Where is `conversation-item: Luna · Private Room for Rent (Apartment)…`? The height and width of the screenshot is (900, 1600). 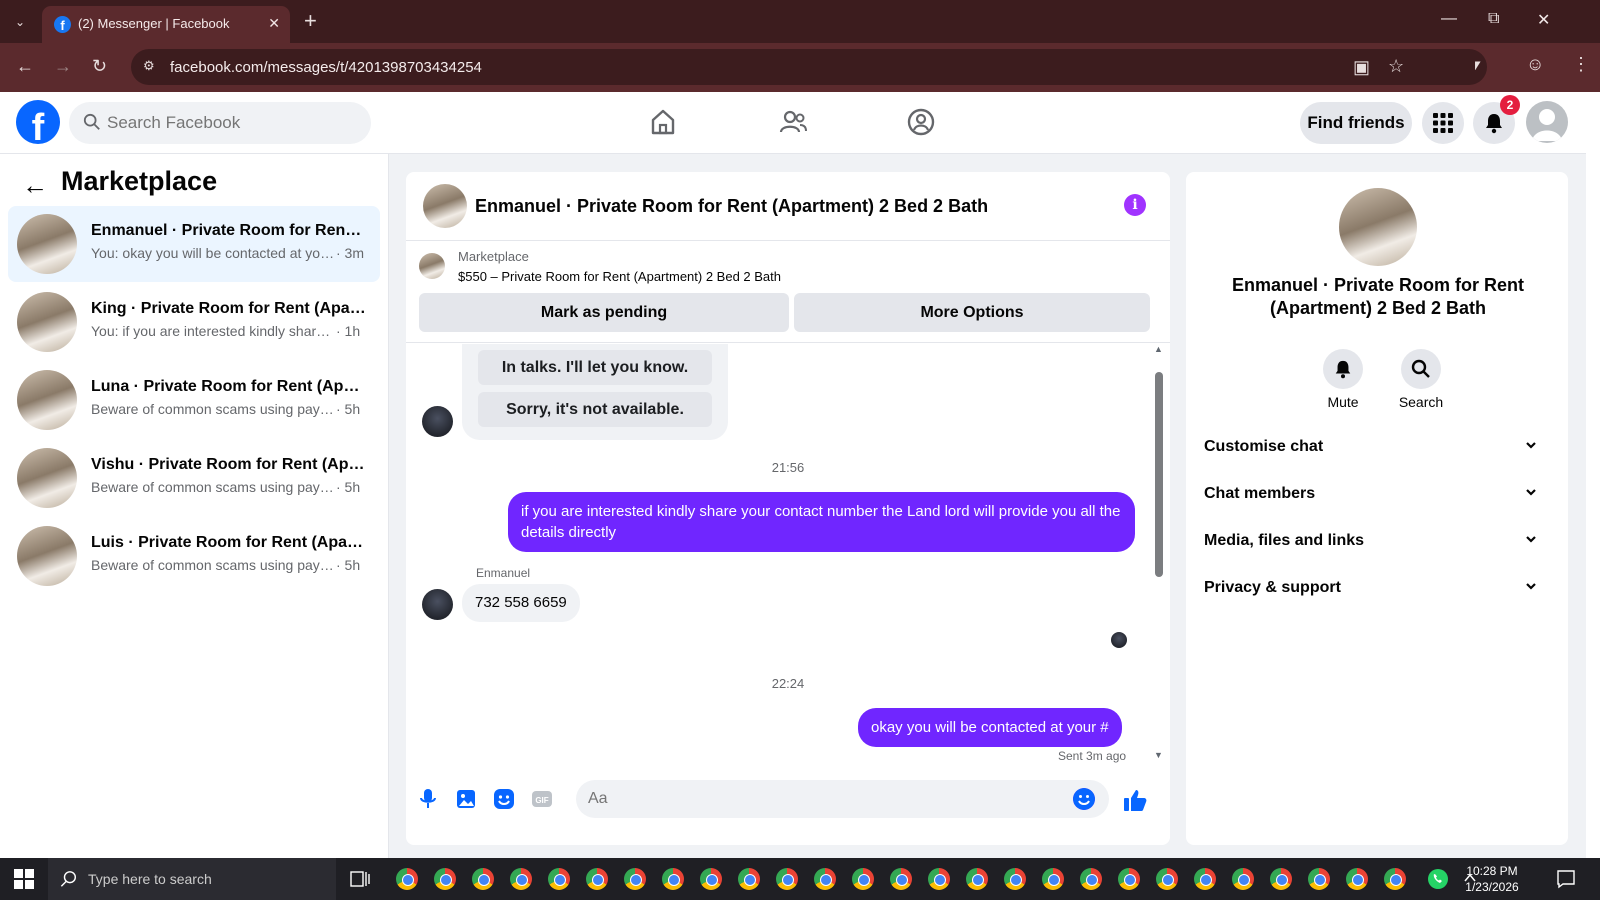
conversation-item: Luna · Private Room for Rent (Apartment)… is located at coordinates (194, 400).